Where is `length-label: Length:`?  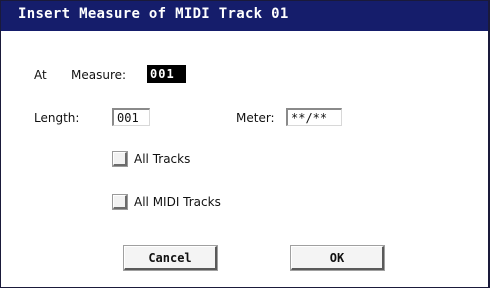 length-label: Length: is located at coordinates (57, 118).